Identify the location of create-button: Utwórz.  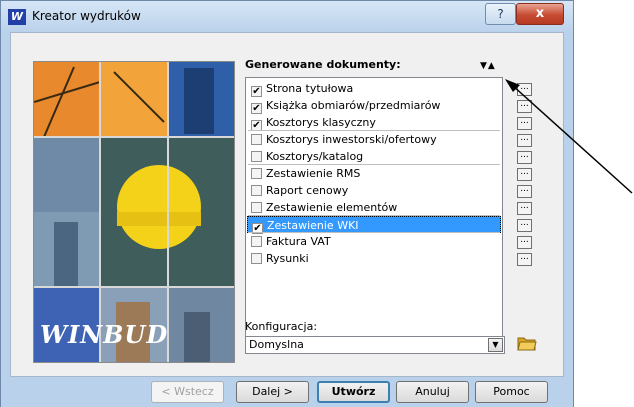
(353, 392).